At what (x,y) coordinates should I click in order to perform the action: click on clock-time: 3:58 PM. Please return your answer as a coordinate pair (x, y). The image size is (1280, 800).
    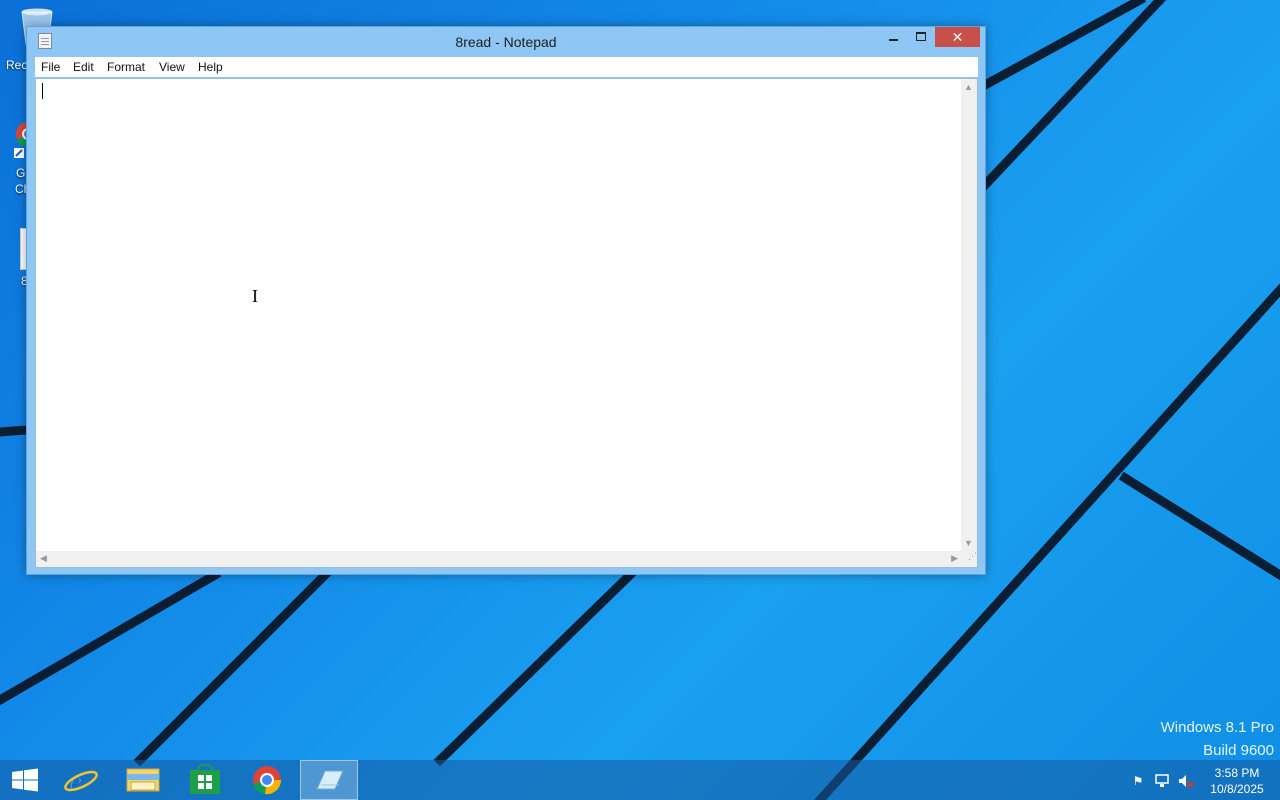
    Looking at the image, I should click on (1237, 773).